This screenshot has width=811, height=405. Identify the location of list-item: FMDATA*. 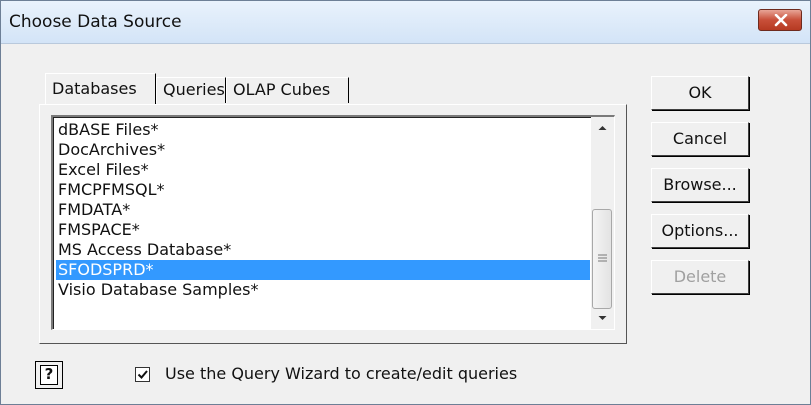
(323, 210).